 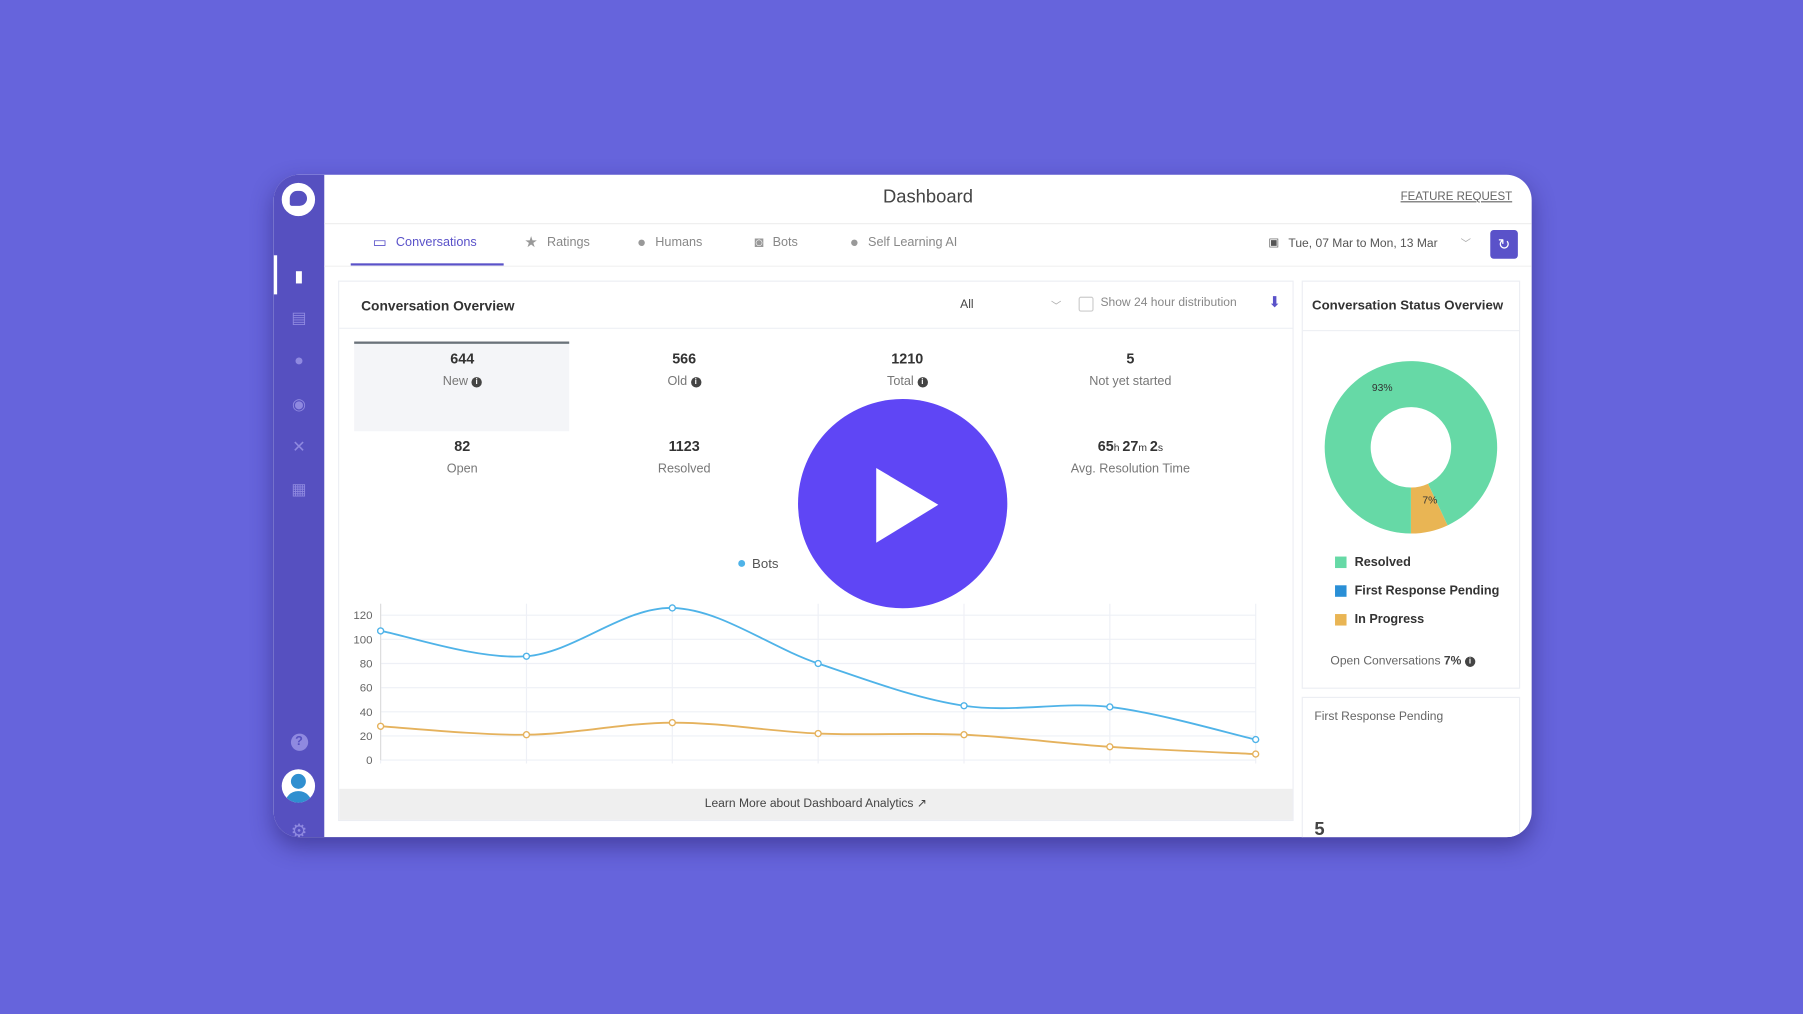 What do you see at coordinates (964, 769) in the screenshot?
I see `x-tick-label: 11 Mar` at bounding box center [964, 769].